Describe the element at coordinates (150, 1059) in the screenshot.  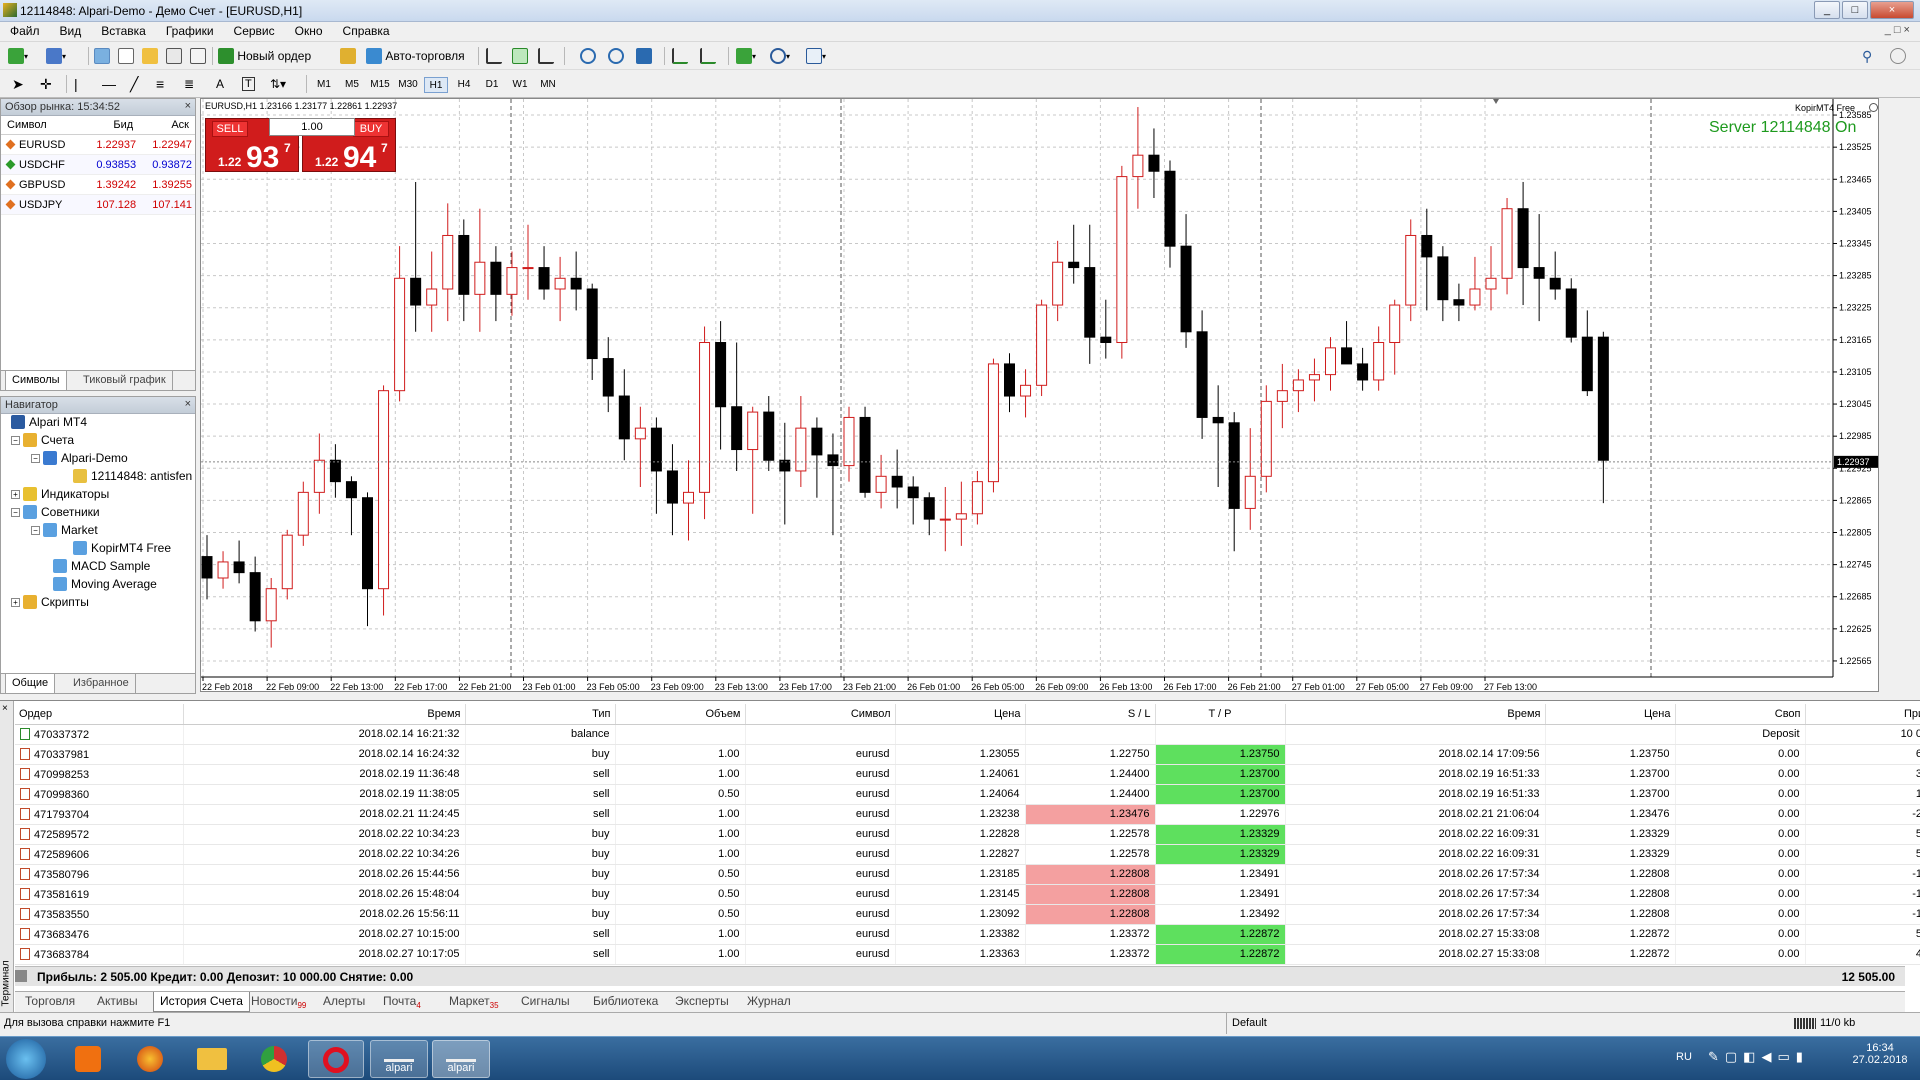
I see `firefox-button` at that location.